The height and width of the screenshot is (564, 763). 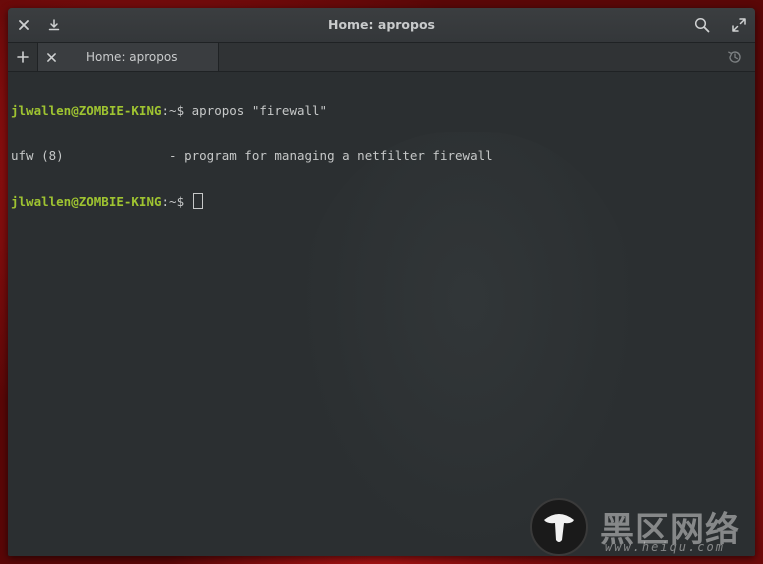 I want to click on watermark: 黑区网络 www.heiqu.com, so click(x=642, y=528).